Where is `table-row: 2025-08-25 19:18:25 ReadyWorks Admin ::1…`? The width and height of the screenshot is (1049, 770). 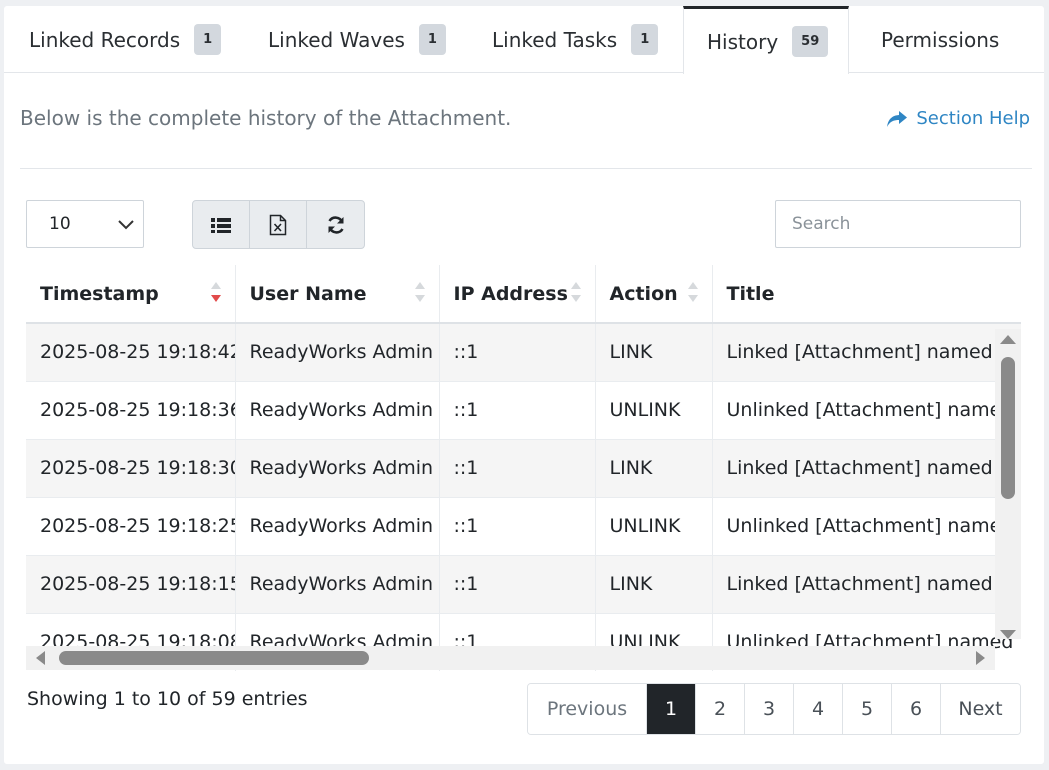 table-row: 2025-08-25 19:18:25 ReadyWorks Admin ::1… is located at coordinates (523, 525).